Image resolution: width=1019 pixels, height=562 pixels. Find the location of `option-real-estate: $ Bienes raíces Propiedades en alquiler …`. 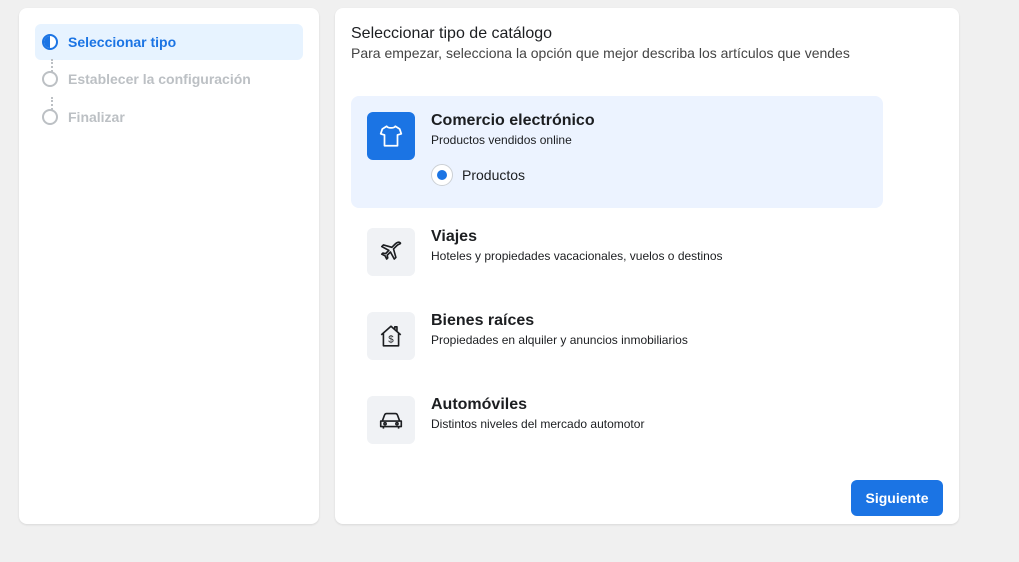

option-real-estate: $ Bienes raíces Propiedades en alquiler … is located at coordinates (617, 336).